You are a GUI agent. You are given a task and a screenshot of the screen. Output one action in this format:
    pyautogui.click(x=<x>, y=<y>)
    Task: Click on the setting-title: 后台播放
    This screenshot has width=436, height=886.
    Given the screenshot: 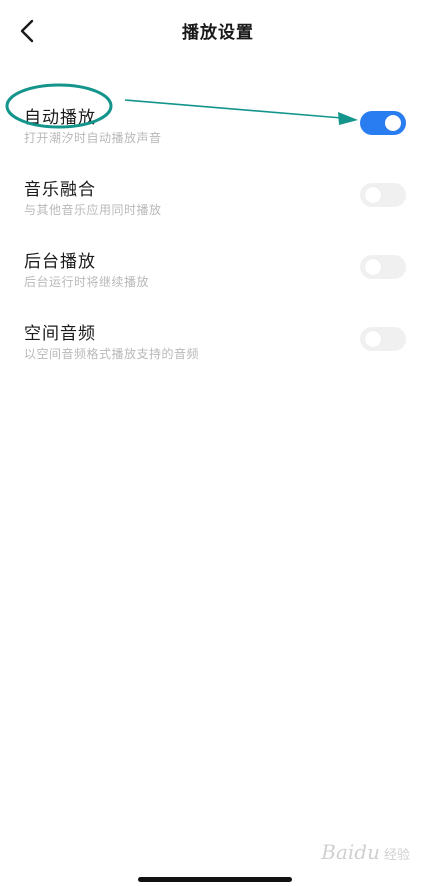 What is the action you would take?
    pyautogui.click(x=60, y=262)
    